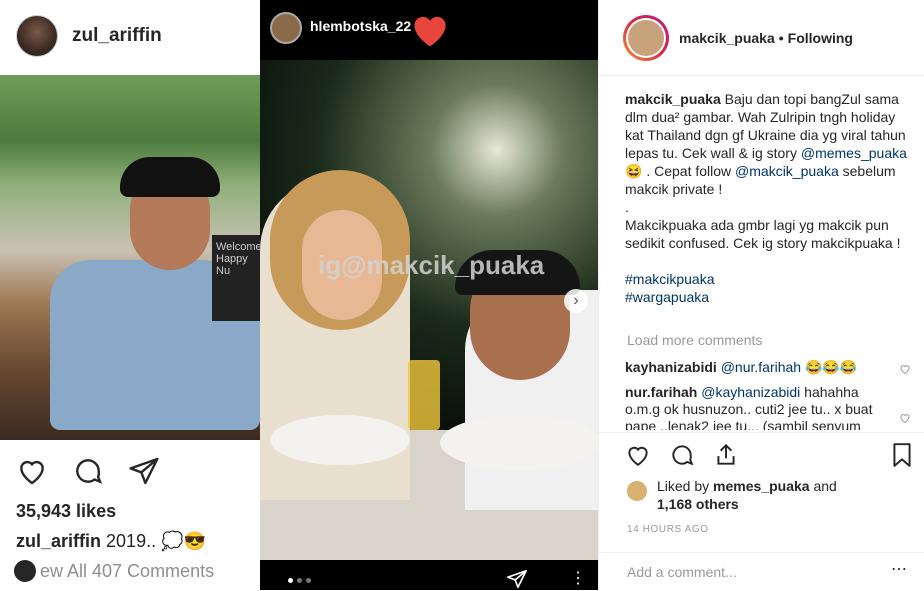 This screenshot has width=924, height=591. What do you see at coordinates (698, 504) in the screenshot?
I see `others-link: 1,168 others` at bounding box center [698, 504].